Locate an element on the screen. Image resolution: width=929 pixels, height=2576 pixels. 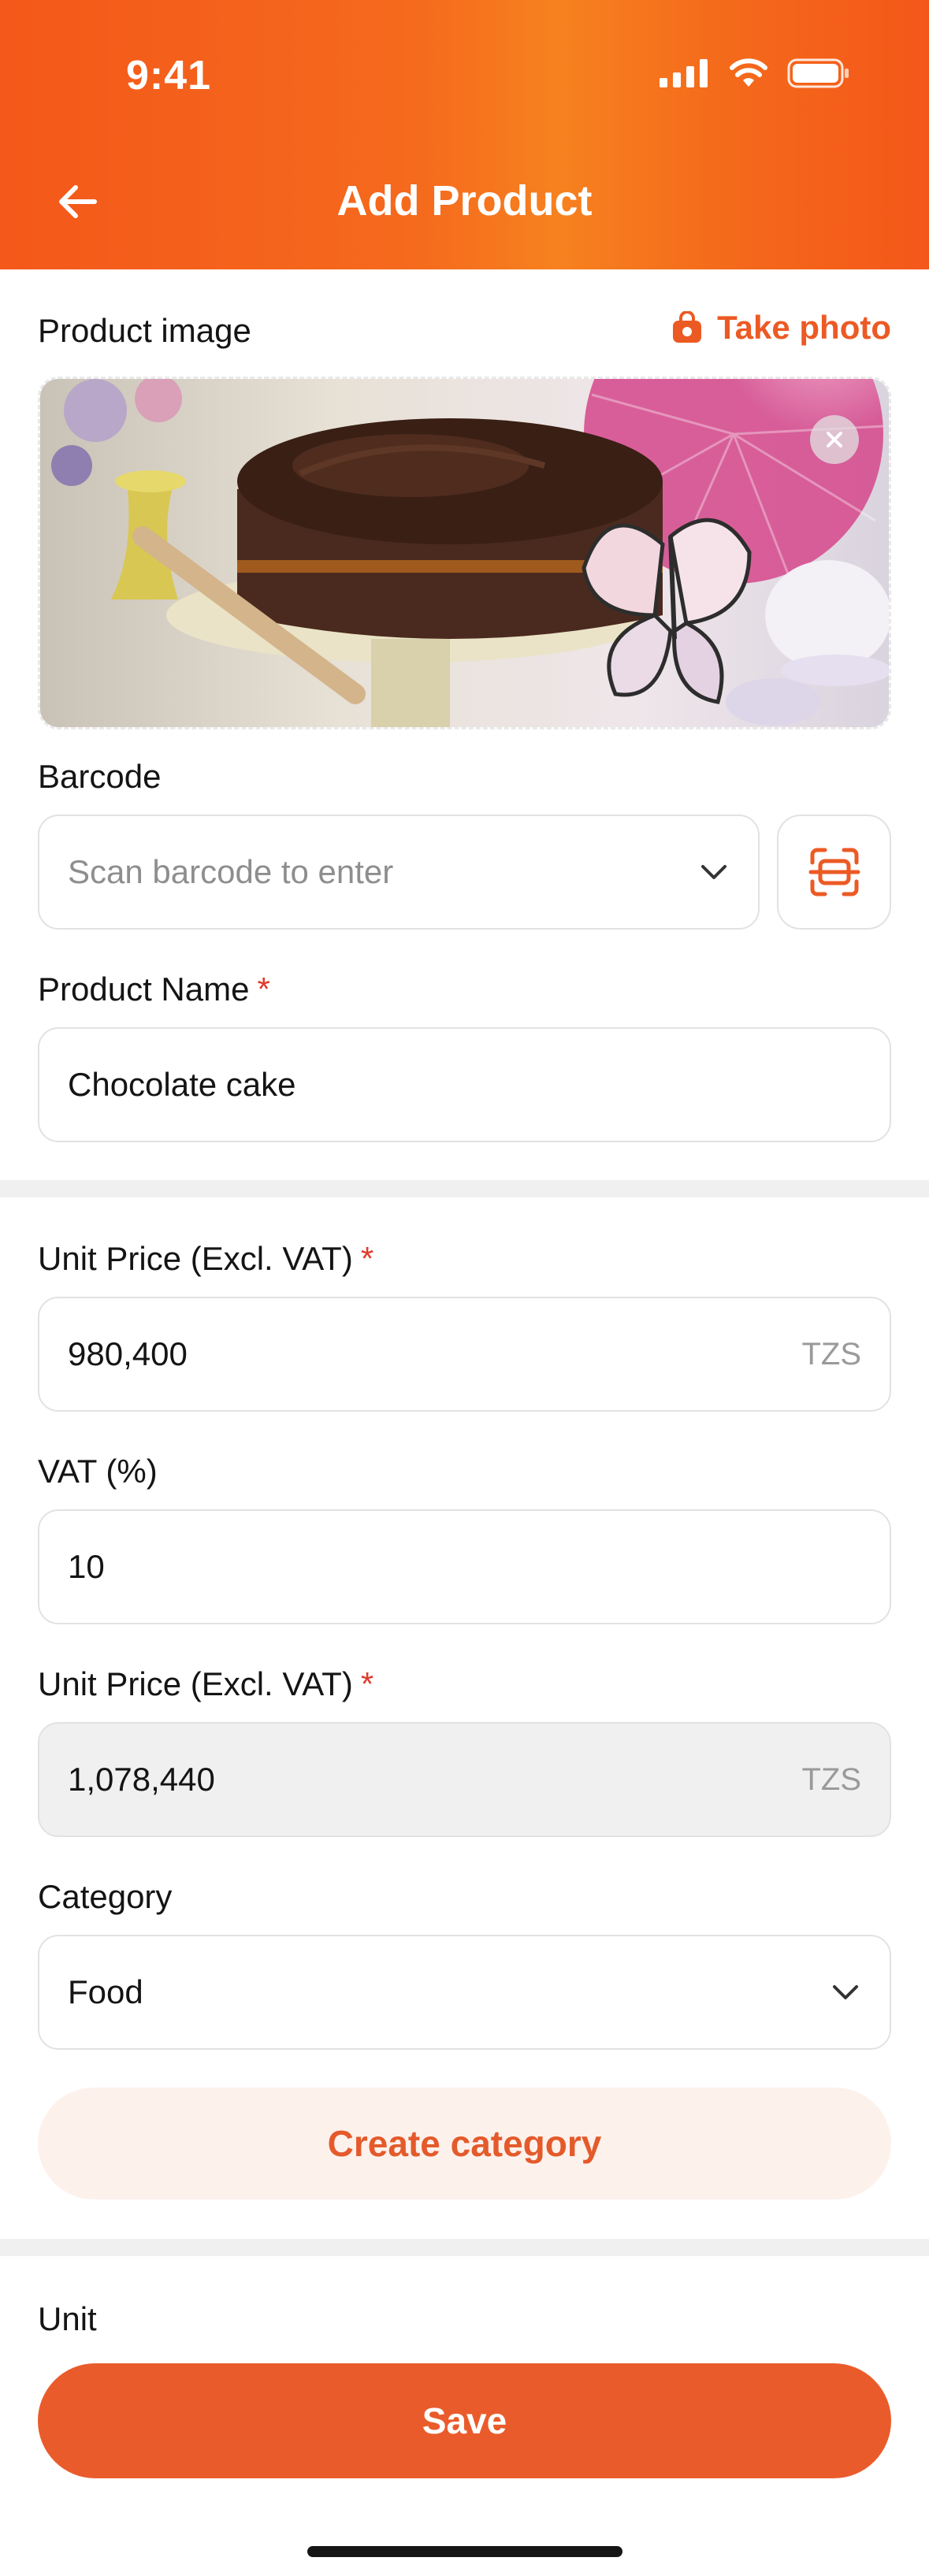
status-icons is located at coordinates (755, 73).